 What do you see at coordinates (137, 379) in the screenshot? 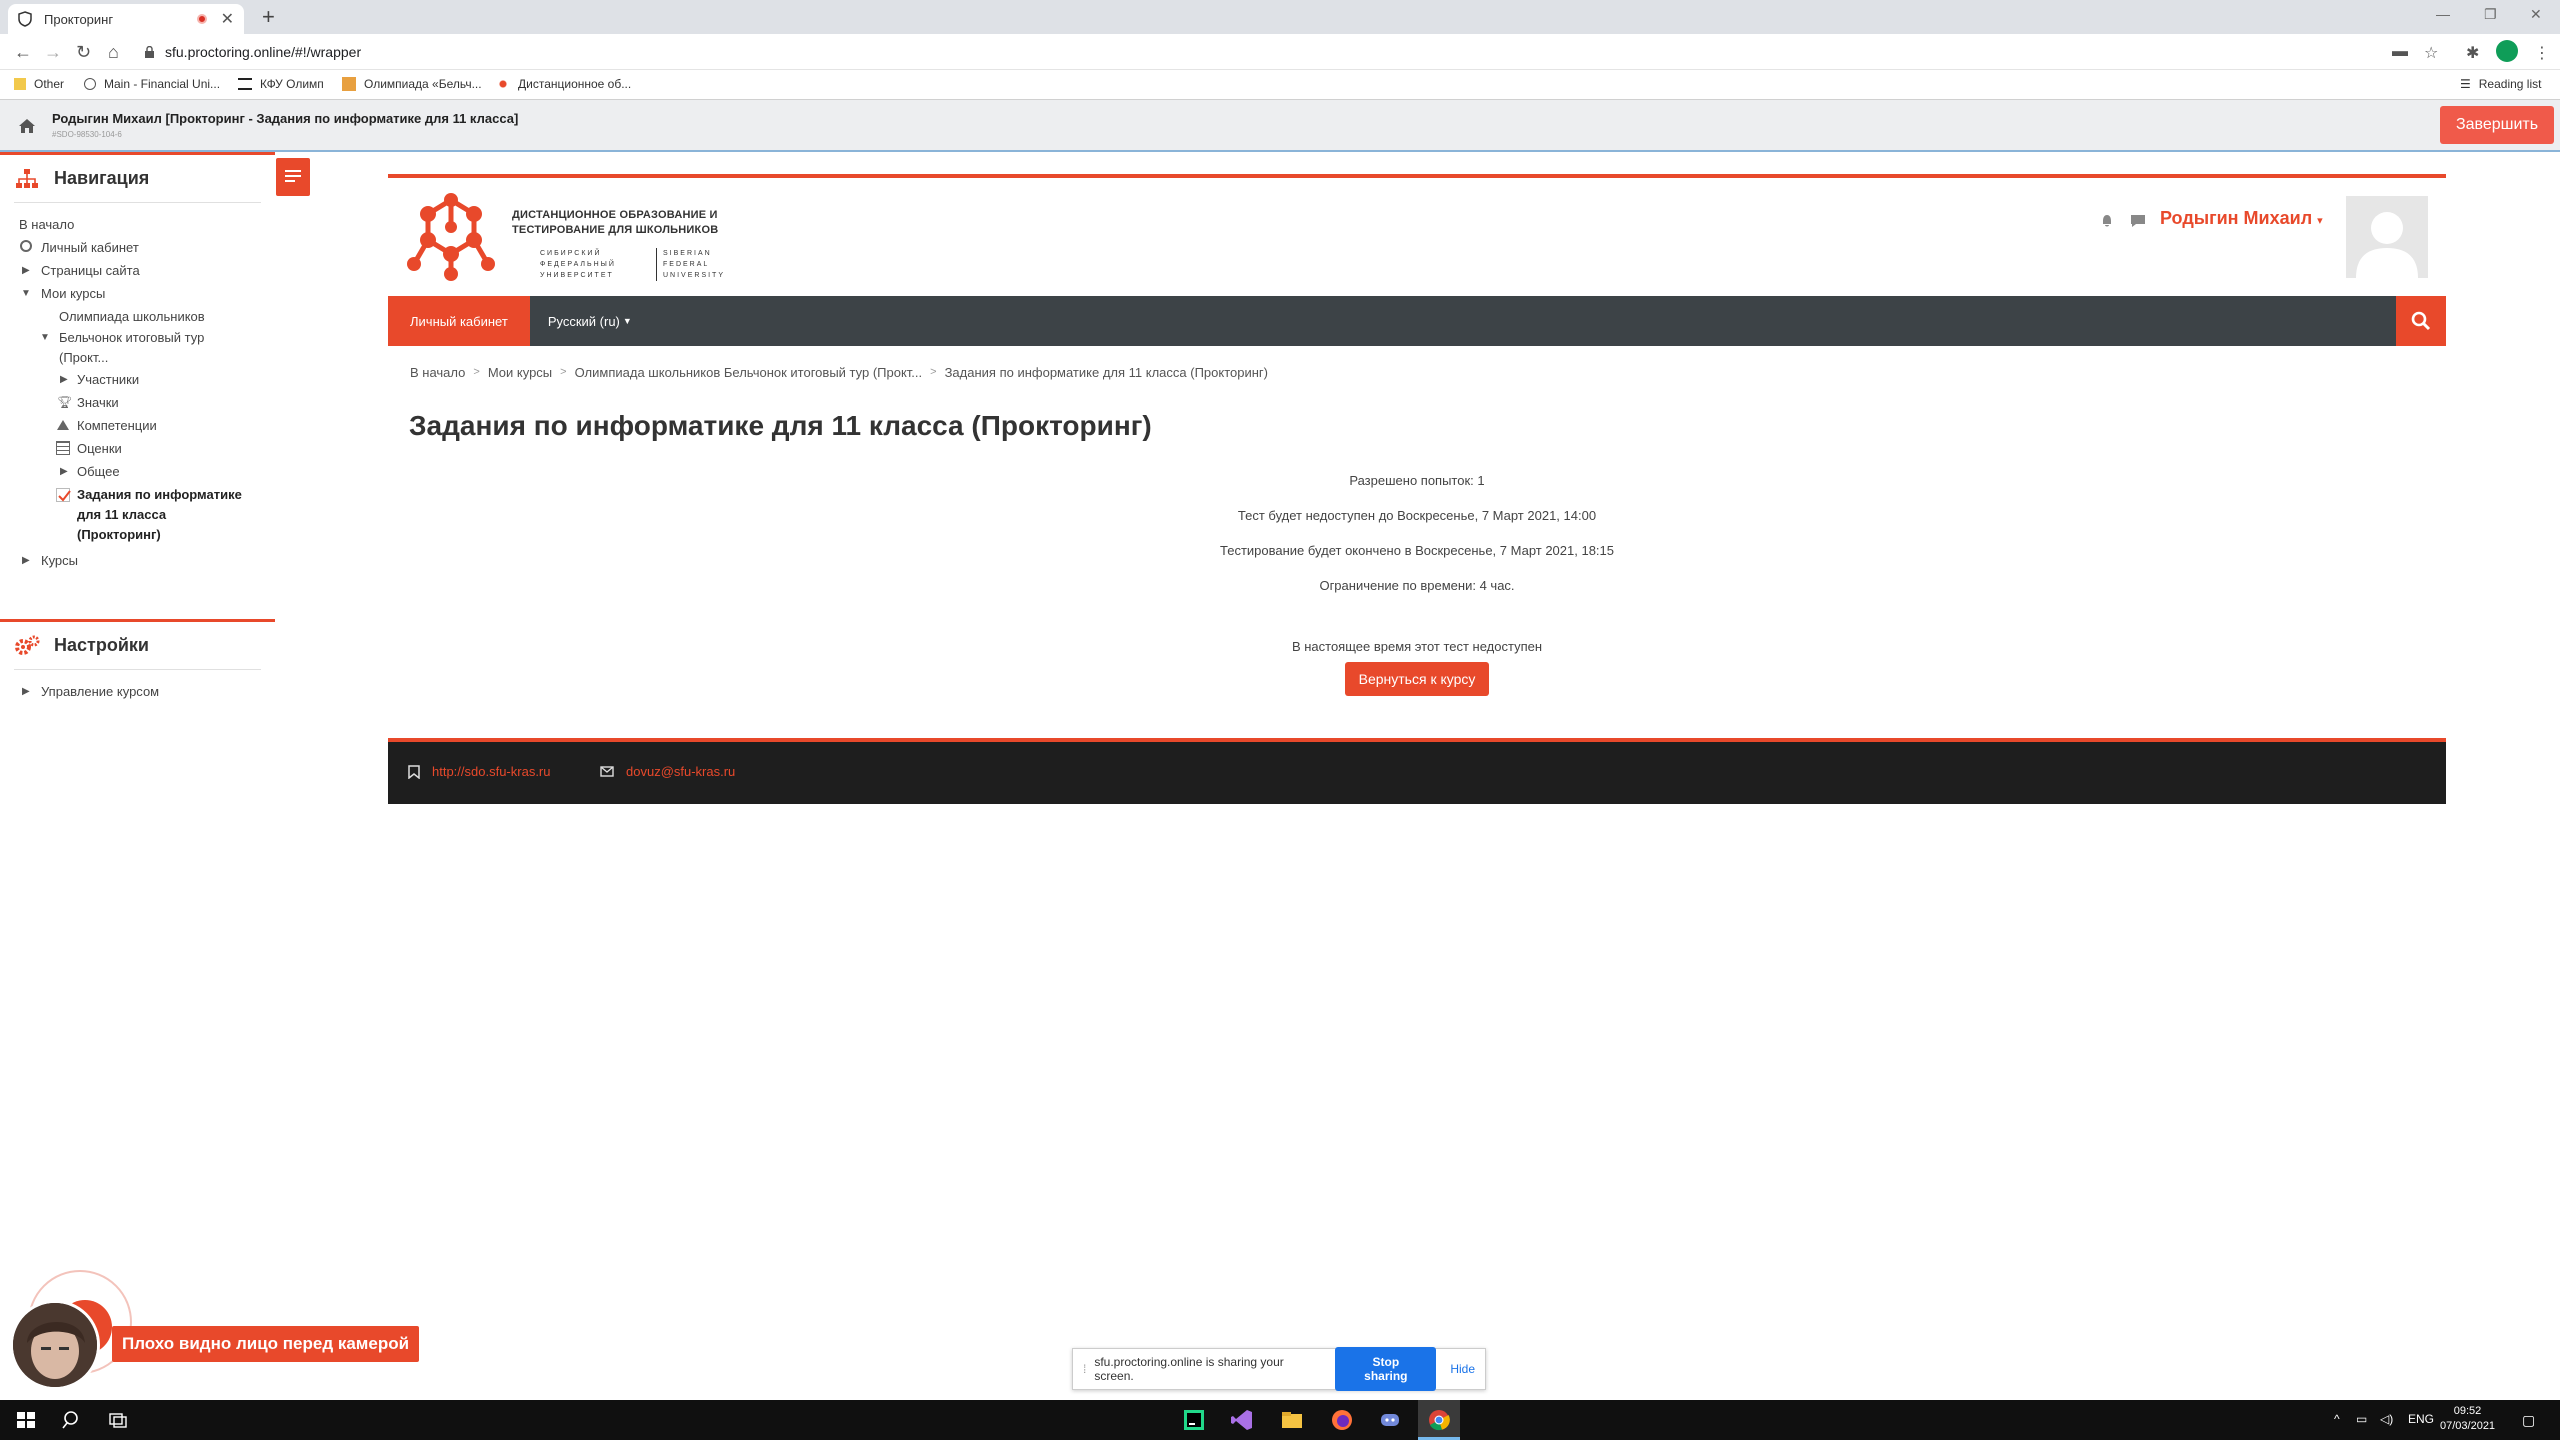
I see `nav-participants: ▶ Участники` at bounding box center [137, 379].